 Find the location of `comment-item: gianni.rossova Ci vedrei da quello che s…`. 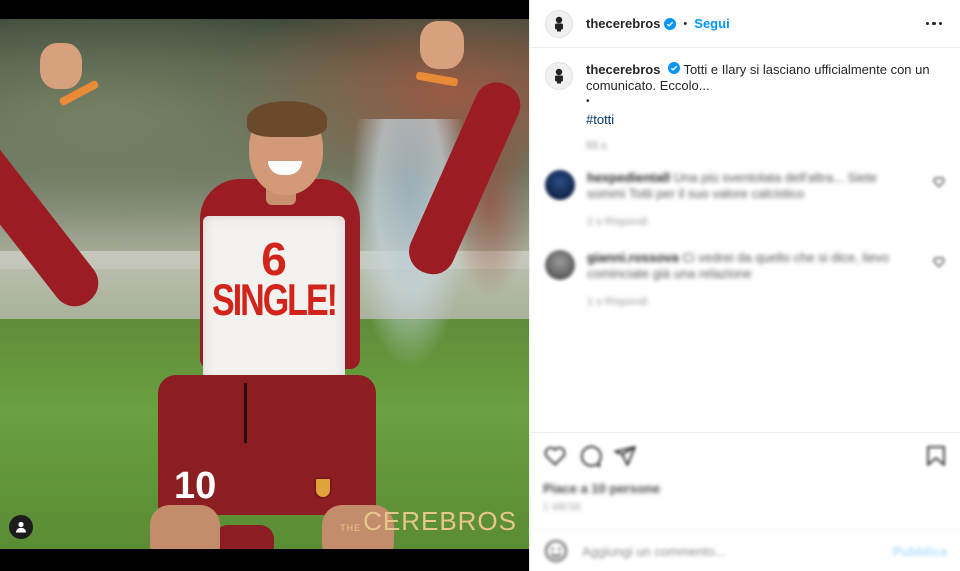

comment-item: gianni.rossova Ci vedrei da quello che s… is located at coordinates (746, 280).